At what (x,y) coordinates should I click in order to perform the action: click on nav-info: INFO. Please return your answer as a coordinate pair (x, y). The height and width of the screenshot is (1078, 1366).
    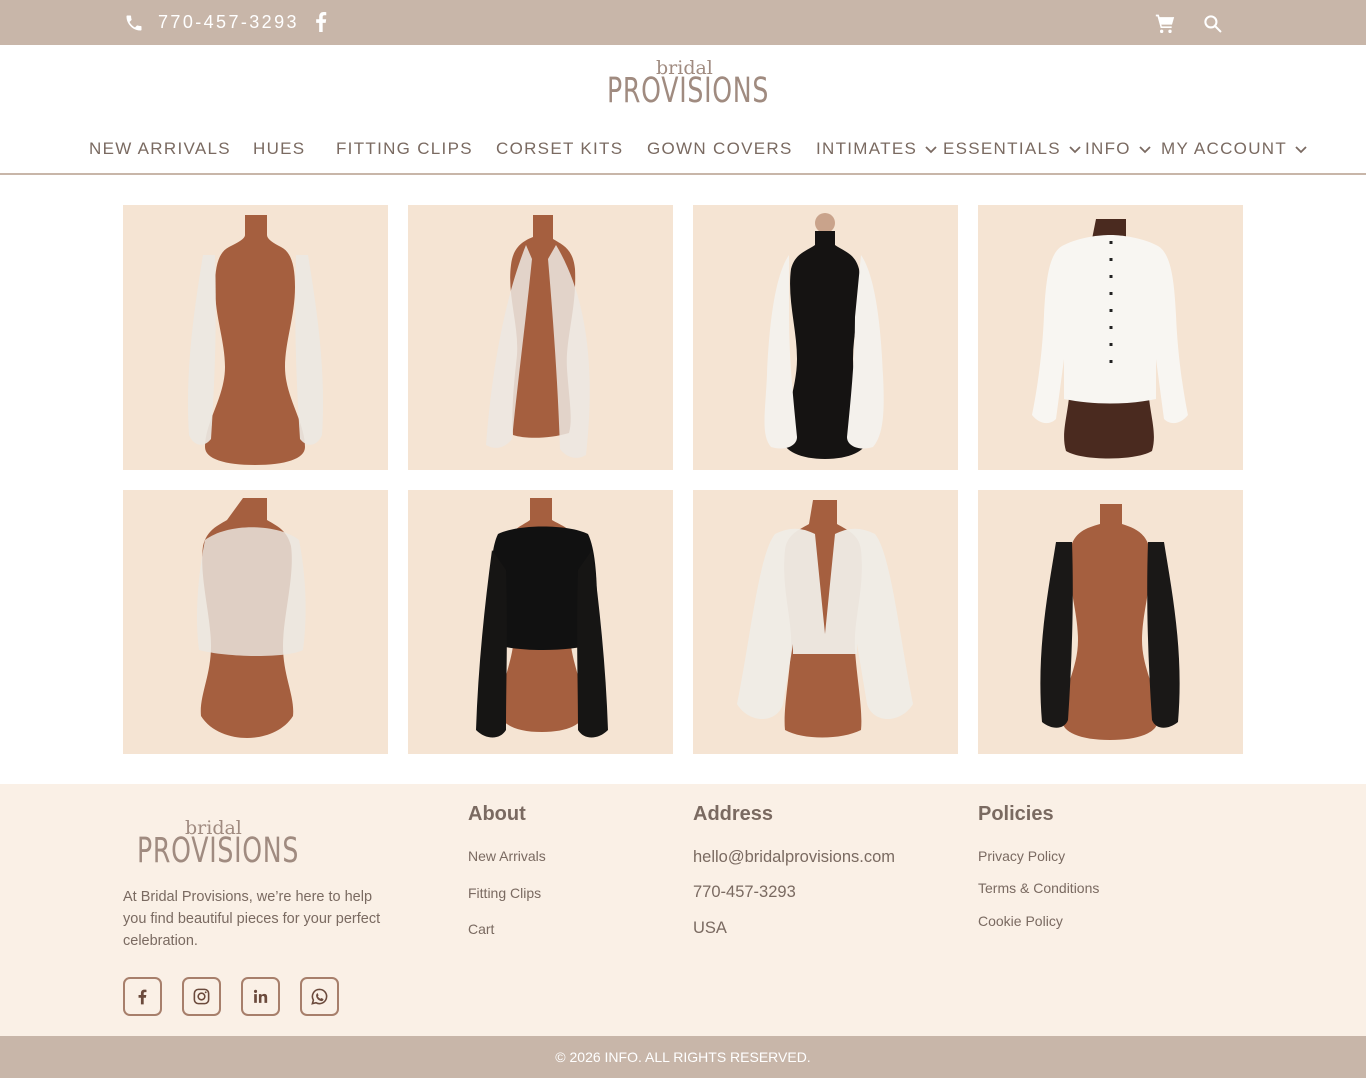
    Looking at the image, I should click on (1118, 149).